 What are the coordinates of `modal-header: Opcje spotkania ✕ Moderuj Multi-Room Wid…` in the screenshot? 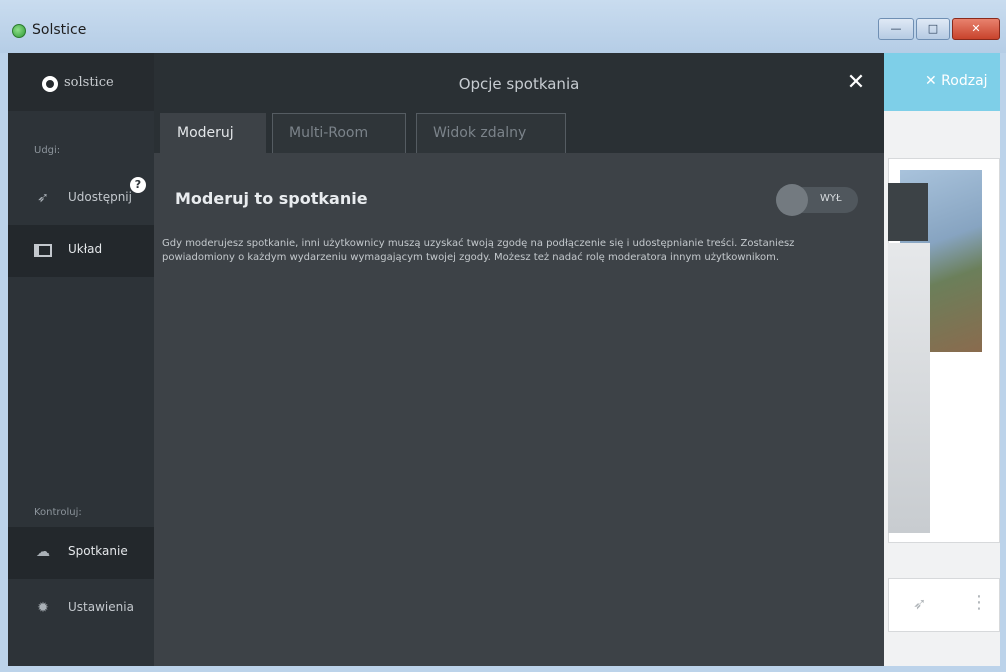 It's located at (519, 103).